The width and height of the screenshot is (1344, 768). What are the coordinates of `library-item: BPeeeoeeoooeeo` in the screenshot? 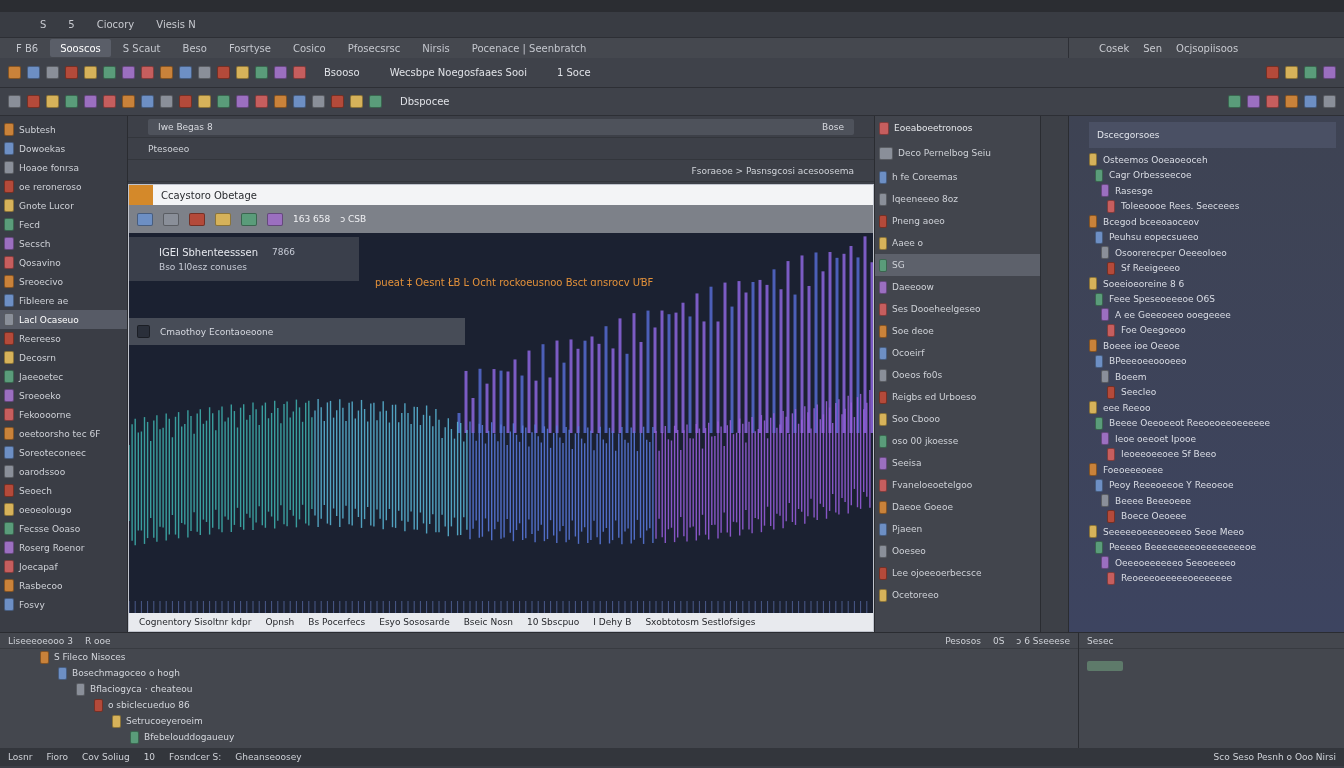 It's located at (1148, 361).